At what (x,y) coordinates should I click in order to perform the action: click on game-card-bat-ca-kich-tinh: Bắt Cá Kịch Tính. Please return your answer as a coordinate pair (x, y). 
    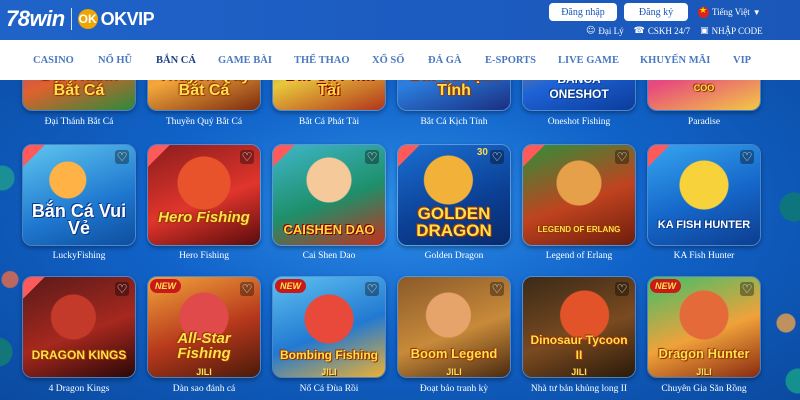
    Looking at the image, I should click on (454, 95).